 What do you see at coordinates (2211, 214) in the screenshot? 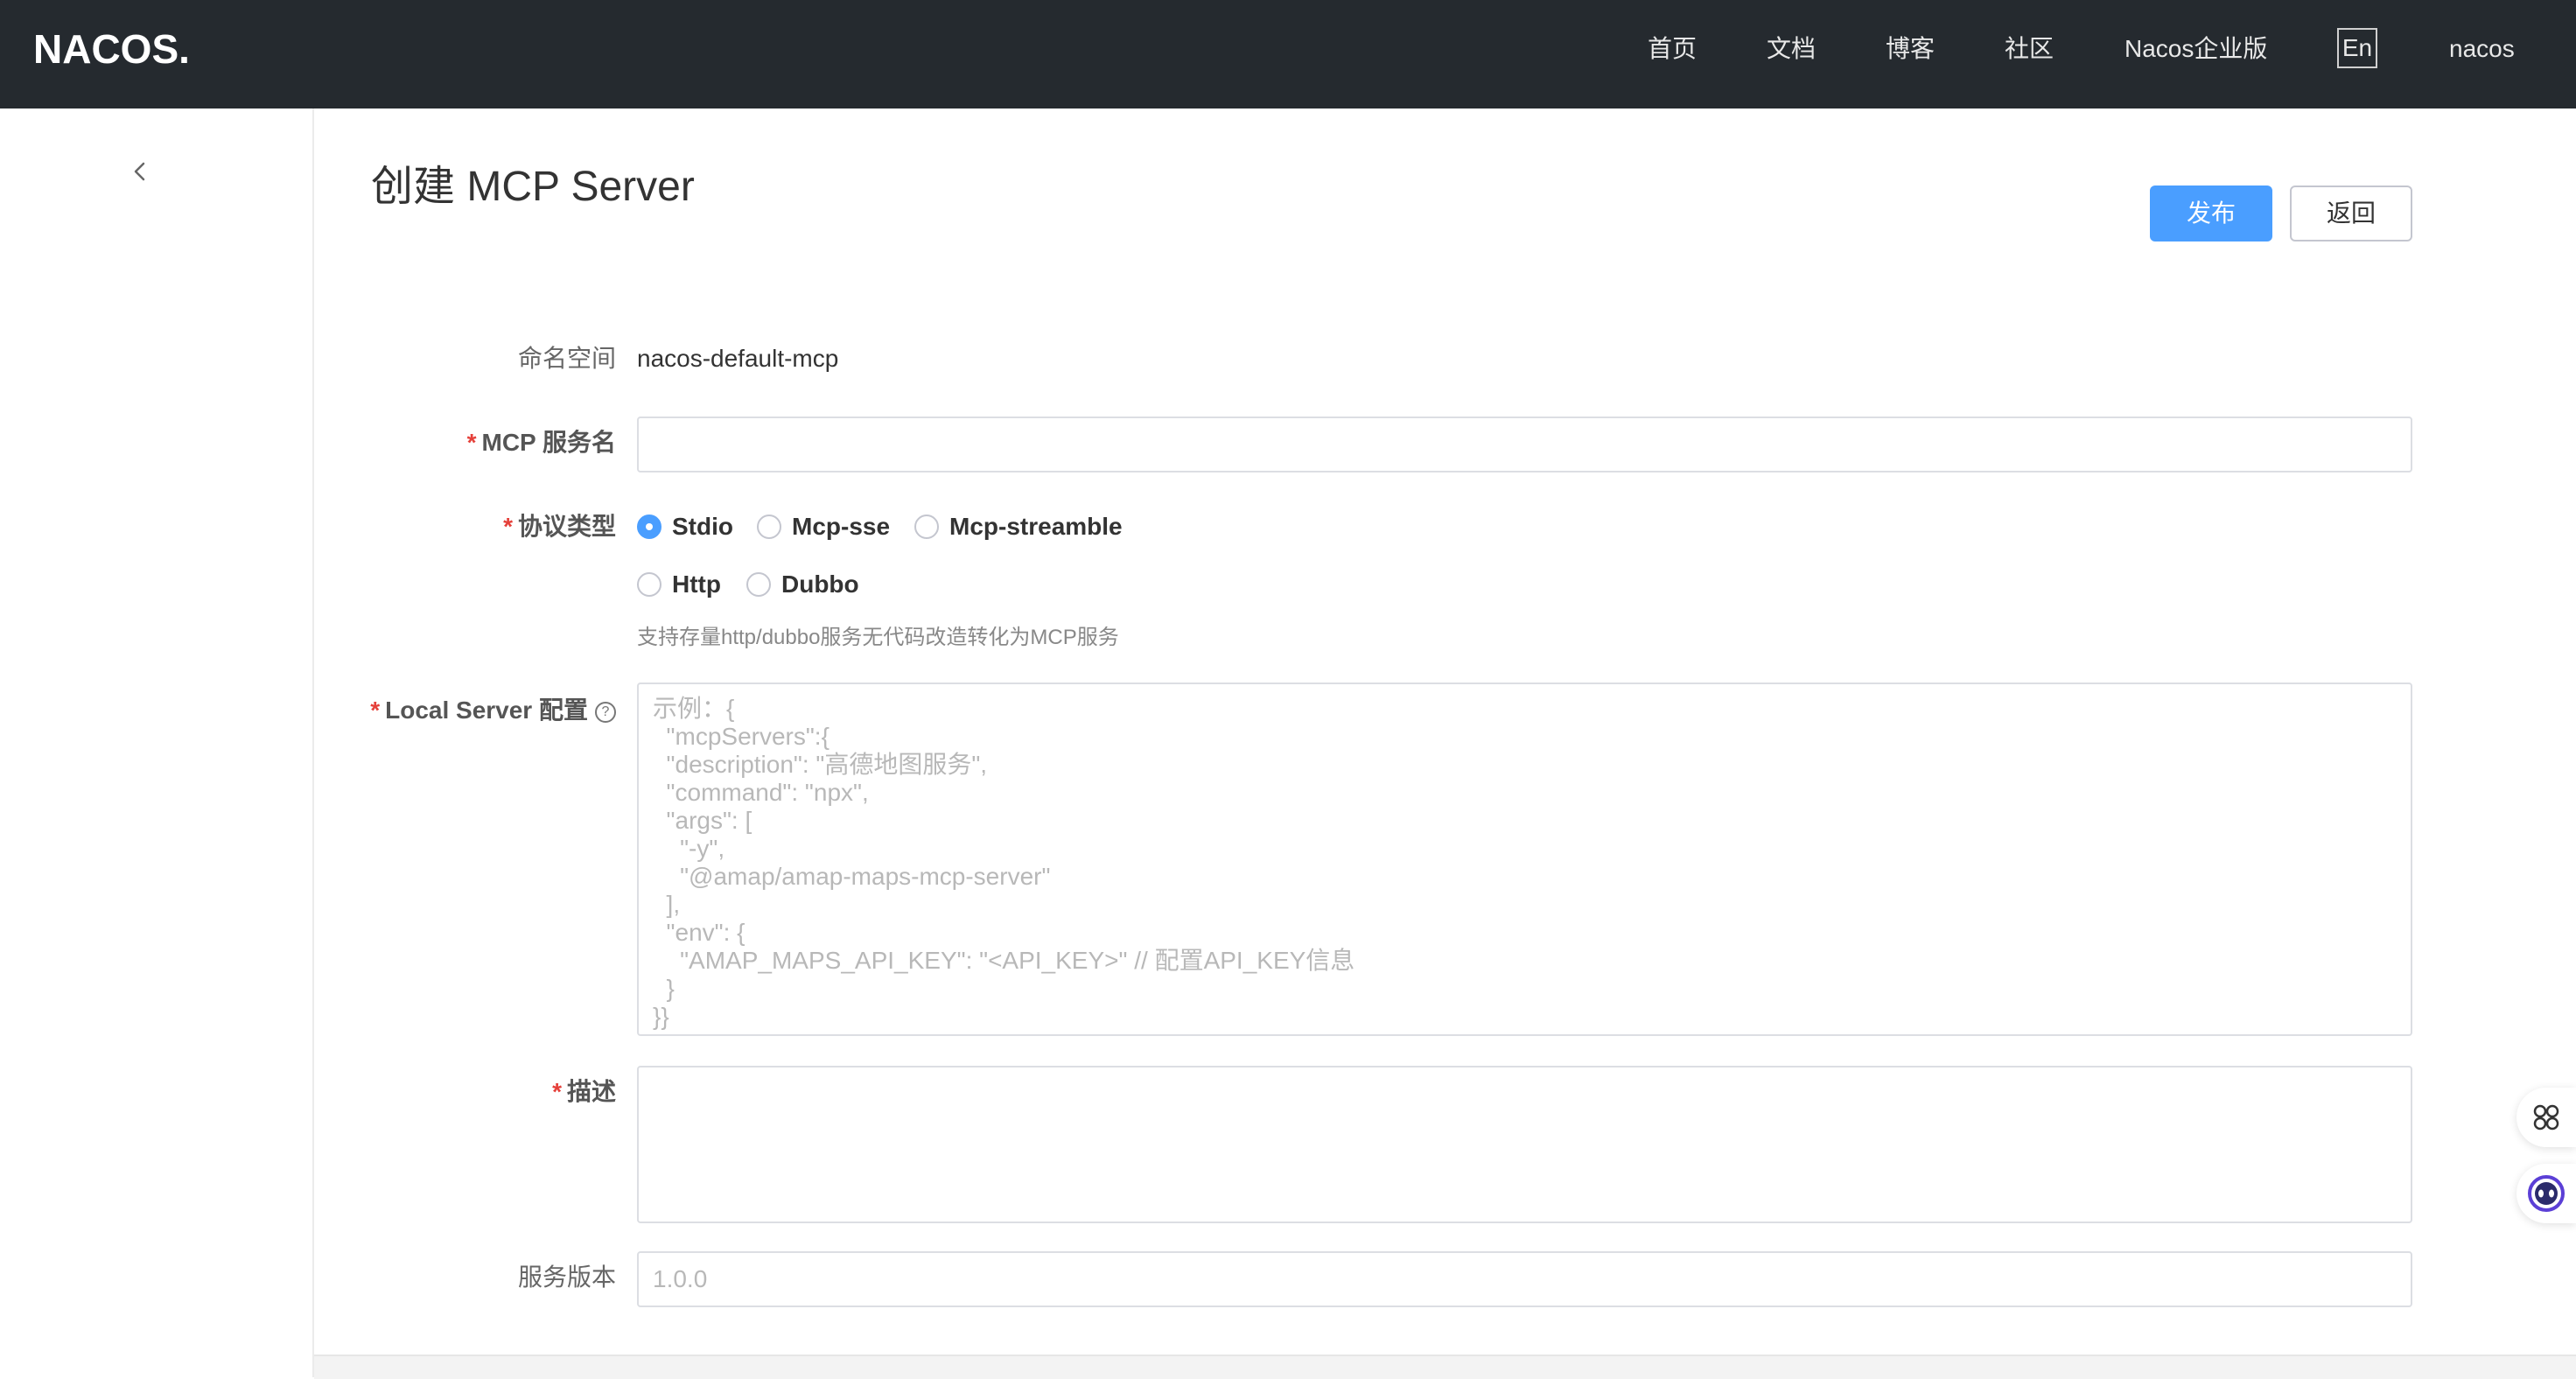
I see `publish-button: 发布` at bounding box center [2211, 214].